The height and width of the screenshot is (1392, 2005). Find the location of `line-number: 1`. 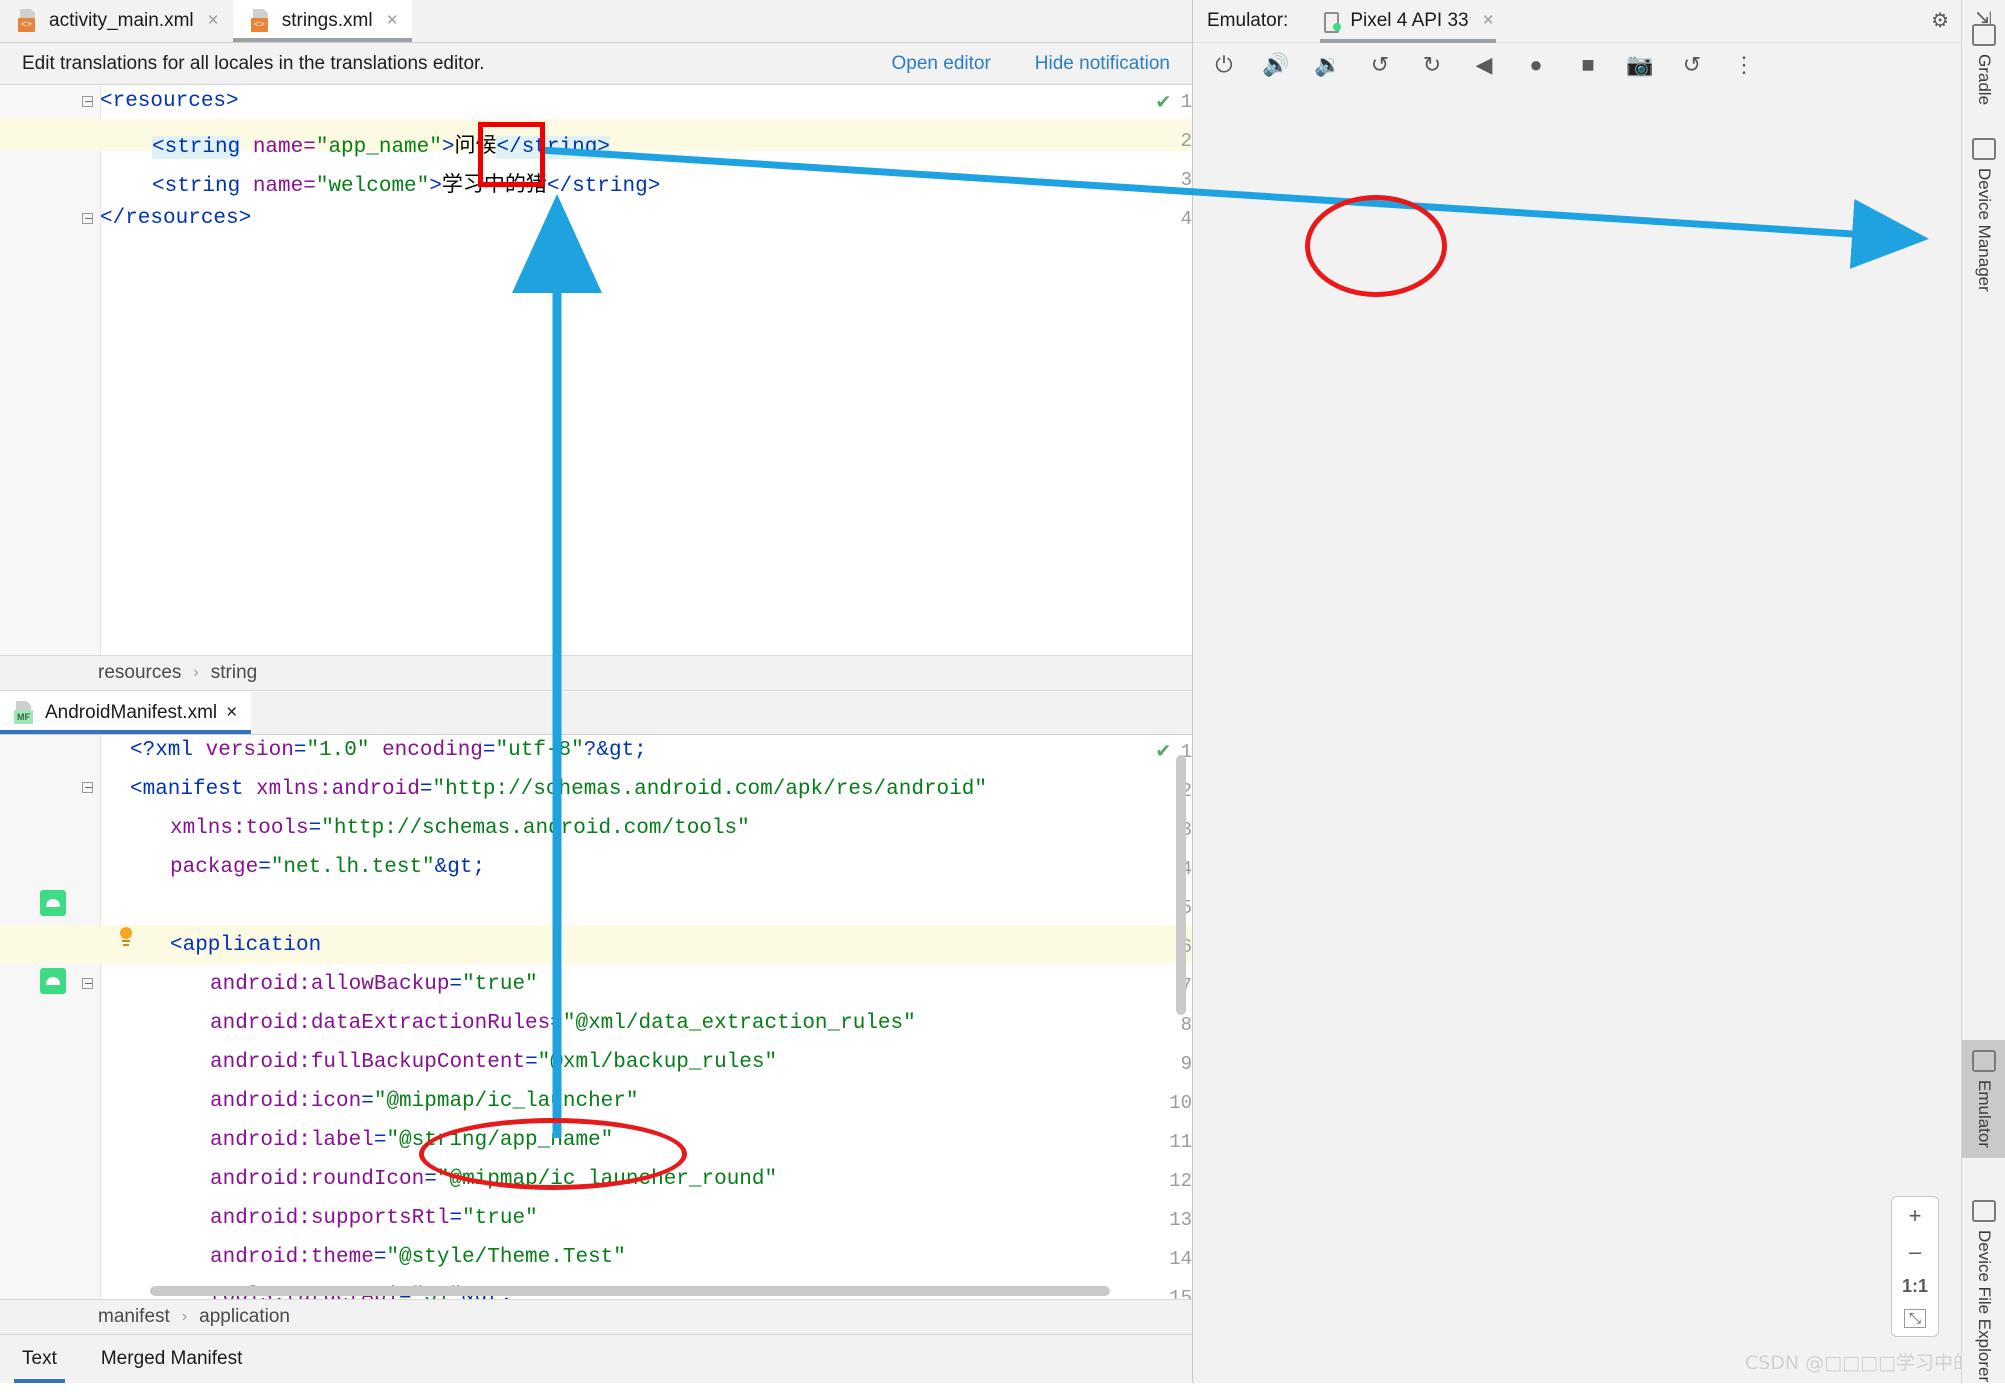

line-number: 1 is located at coordinates (1186, 102).